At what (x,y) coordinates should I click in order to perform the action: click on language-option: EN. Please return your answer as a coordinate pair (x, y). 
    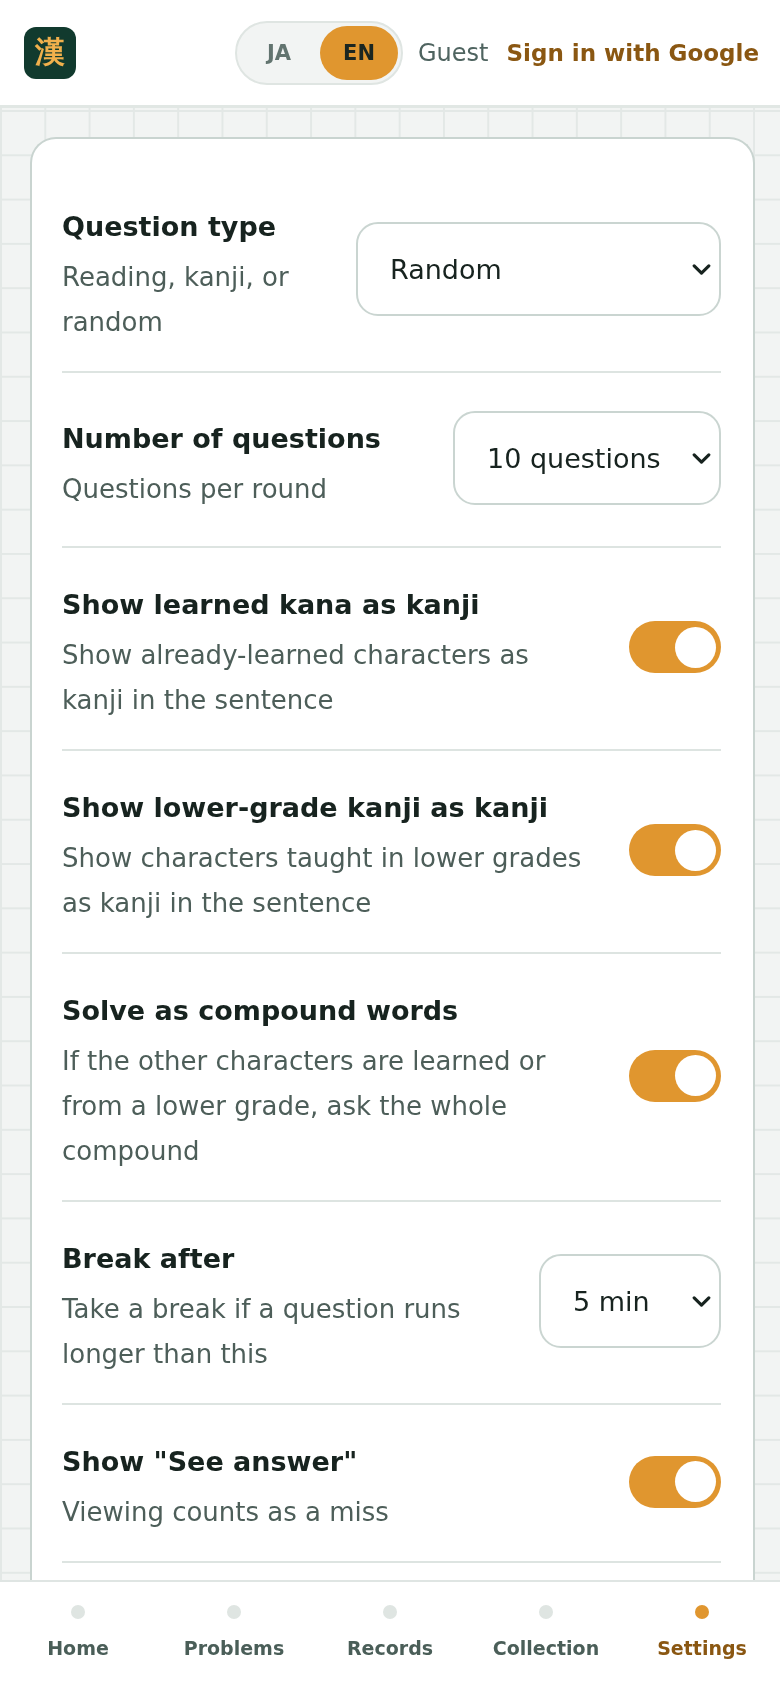
    Looking at the image, I should click on (359, 52).